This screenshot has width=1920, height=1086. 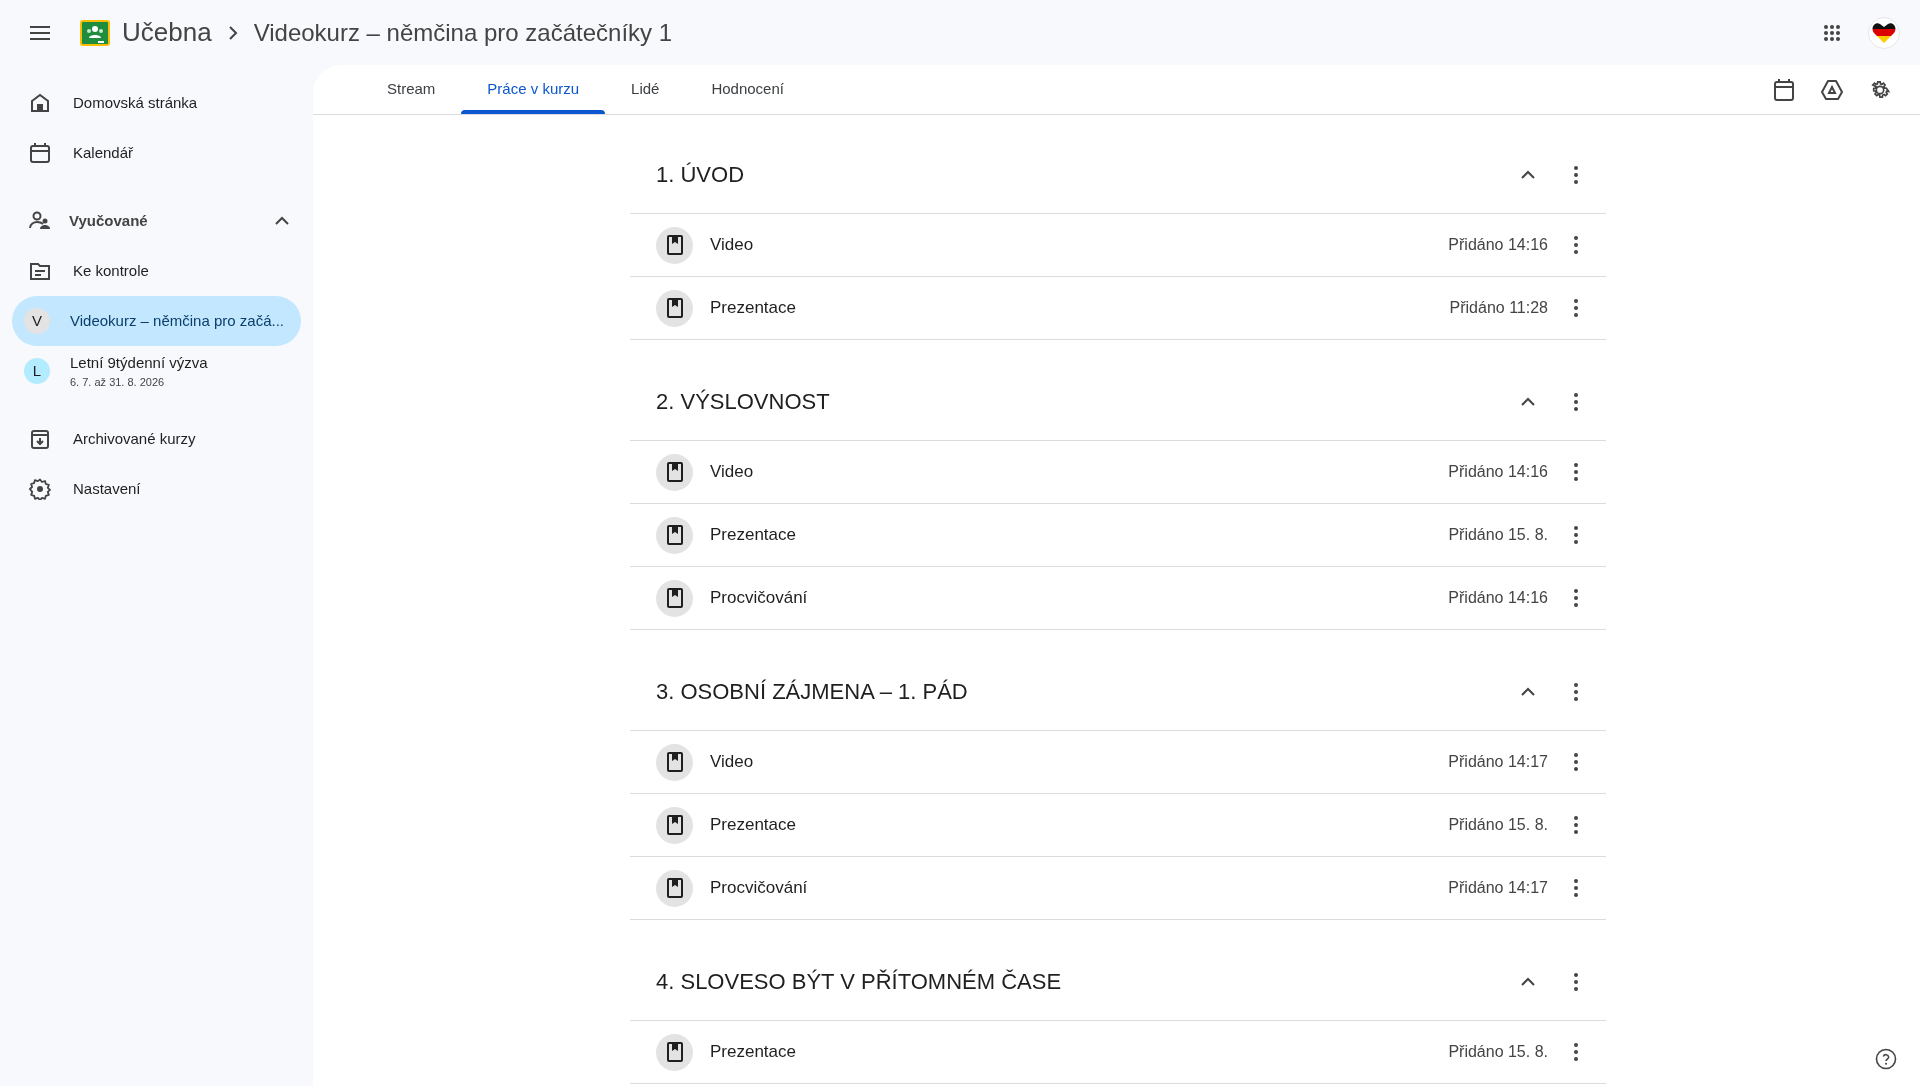 What do you see at coordinates (167, 32) in the screenshot?
I see `app-title: Učebna` at bounding box center [167, 32].